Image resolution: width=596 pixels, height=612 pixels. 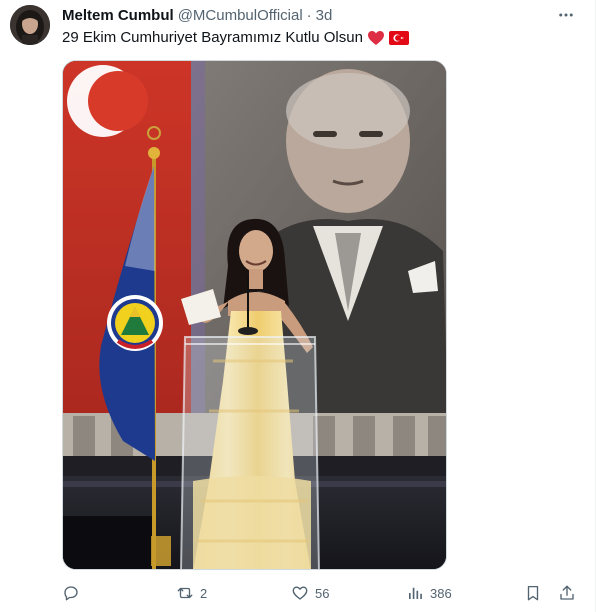 I want to click on author-handle: @MCumbulOfficial, so click(x=240, y=16).